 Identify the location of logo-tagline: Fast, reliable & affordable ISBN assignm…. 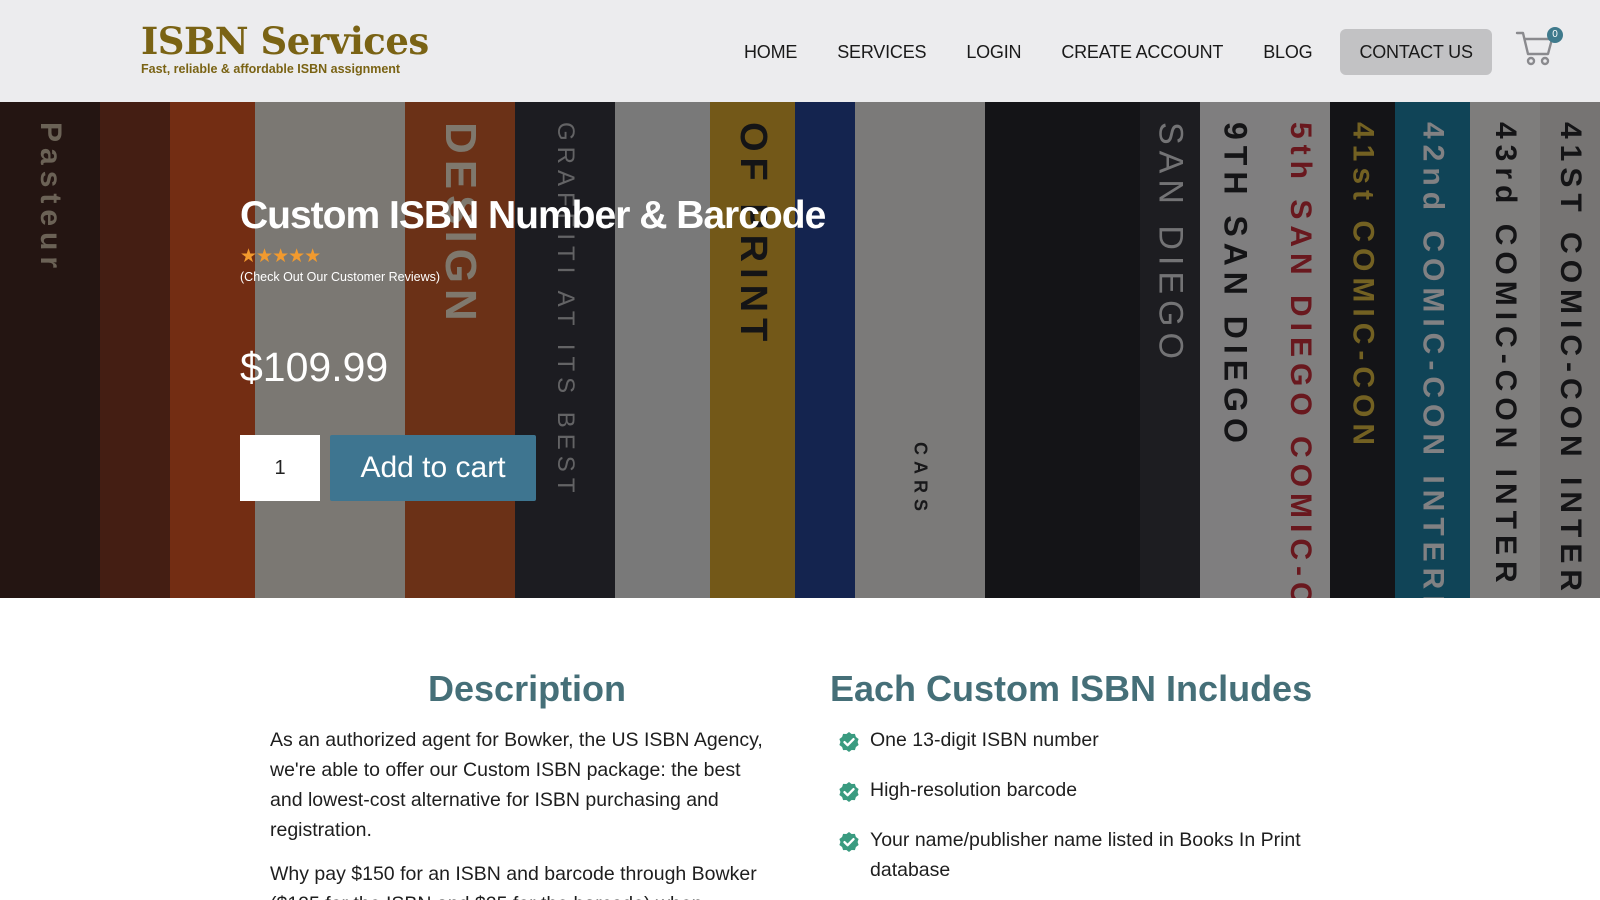
(271, 69).